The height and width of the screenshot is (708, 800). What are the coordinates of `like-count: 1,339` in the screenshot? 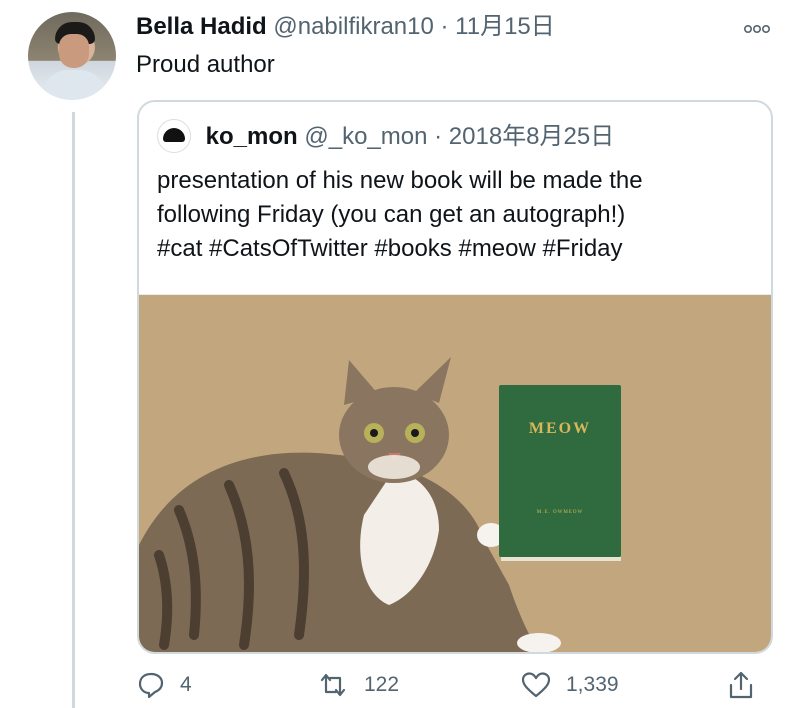 It's located at (592, 684).